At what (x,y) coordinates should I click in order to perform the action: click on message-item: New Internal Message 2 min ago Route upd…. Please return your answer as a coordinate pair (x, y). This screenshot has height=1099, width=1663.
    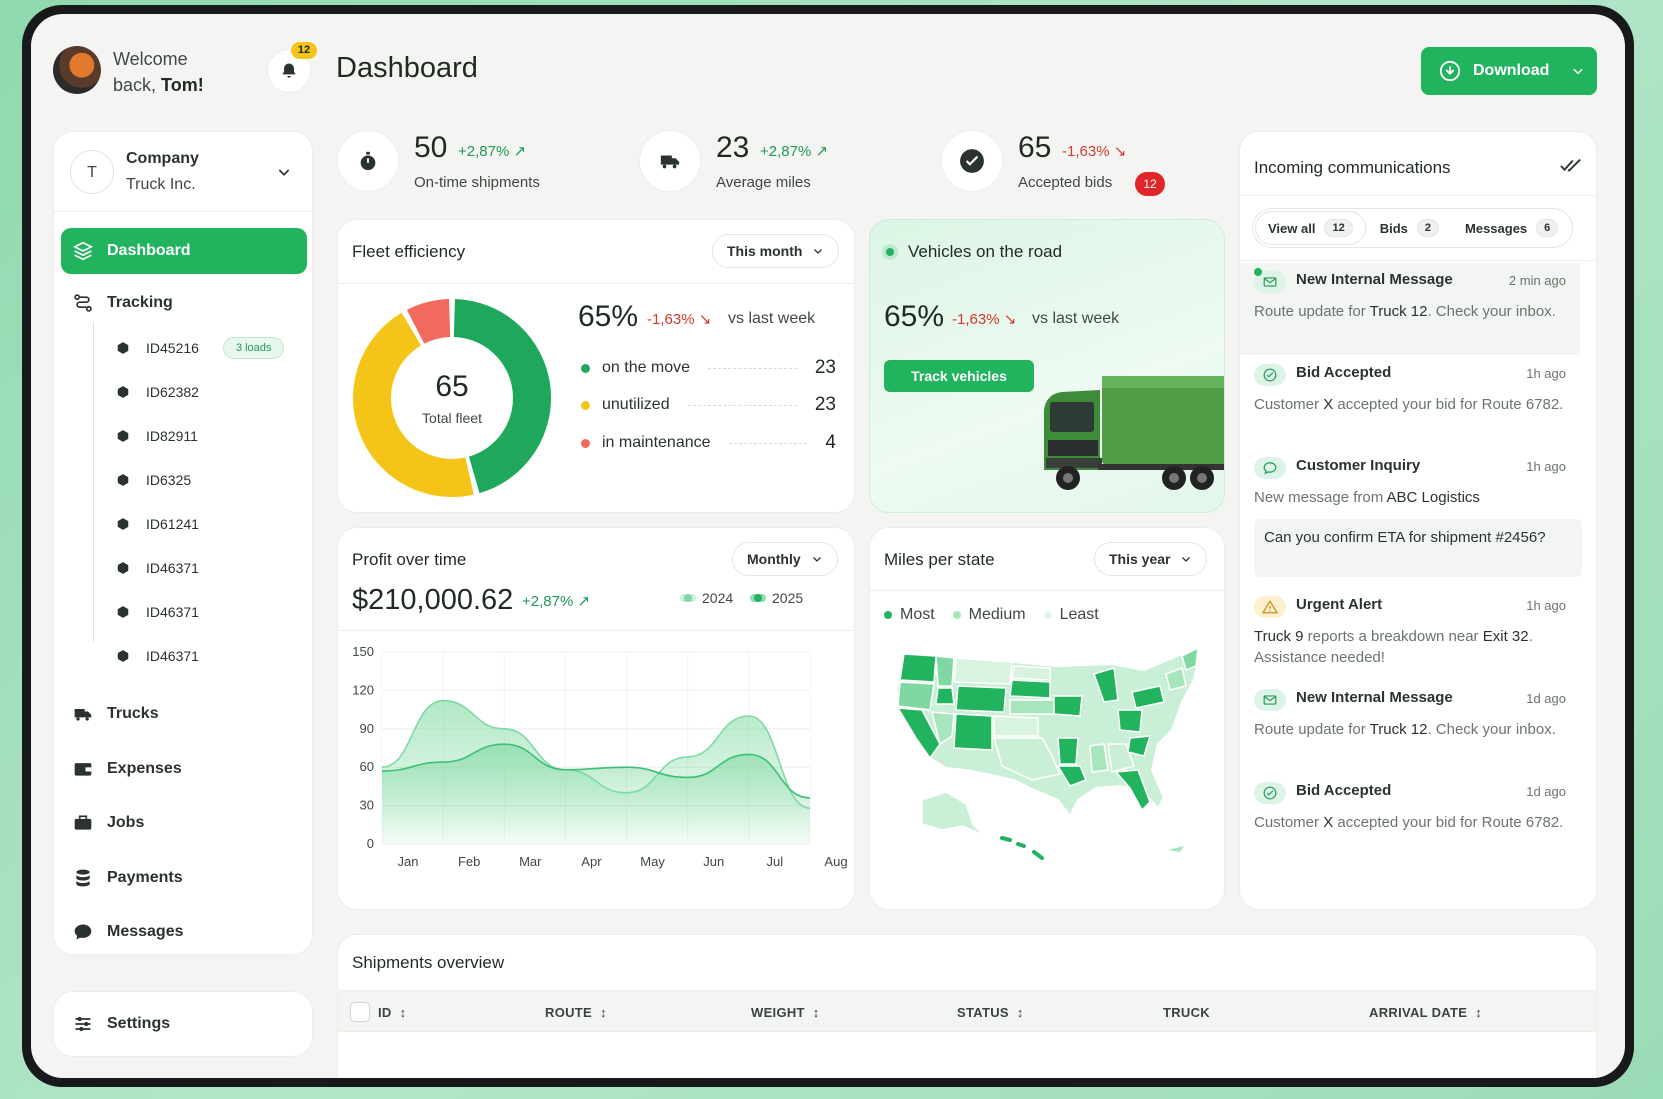
    Looking at the image, I should click on (1410, 309).